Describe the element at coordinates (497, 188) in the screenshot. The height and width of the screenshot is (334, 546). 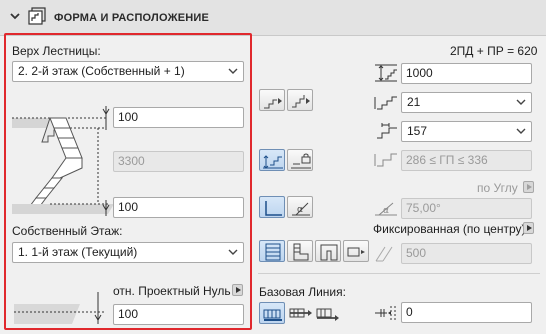
I see `slope-mode-label: по Углу` at that location.